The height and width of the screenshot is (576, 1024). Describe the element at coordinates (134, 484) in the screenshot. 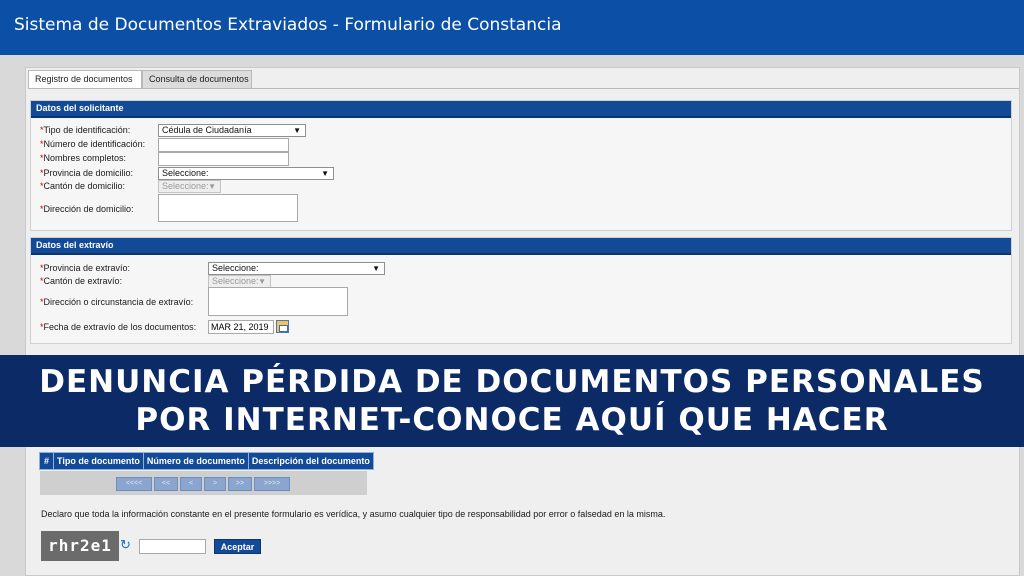

I see `pager-first-button: <<<<` at that location.